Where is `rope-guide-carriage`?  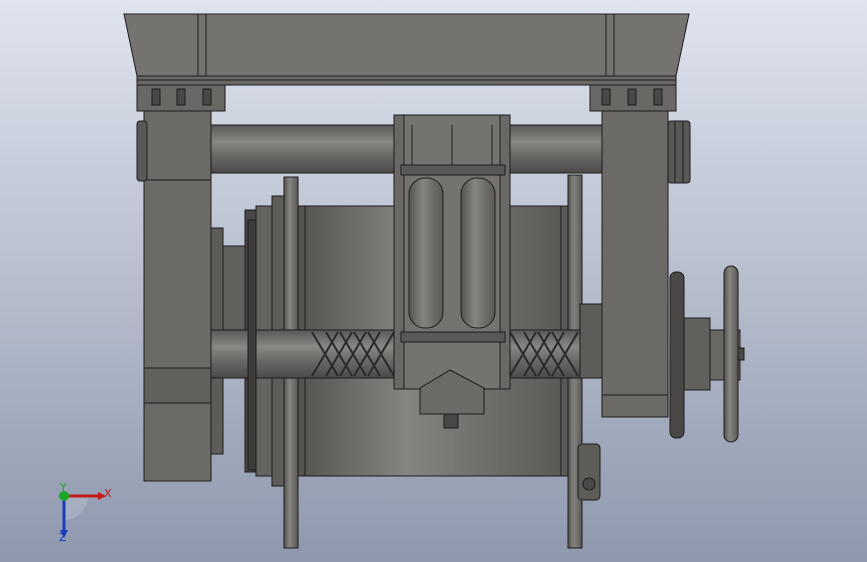 rope-guide-carriage is located at coordinates (452, 271).